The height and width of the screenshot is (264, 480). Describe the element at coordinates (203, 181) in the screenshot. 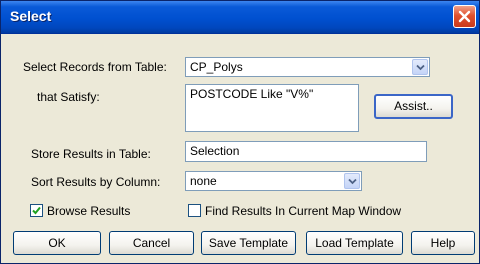

I see `sort-column-value: none` at that location.